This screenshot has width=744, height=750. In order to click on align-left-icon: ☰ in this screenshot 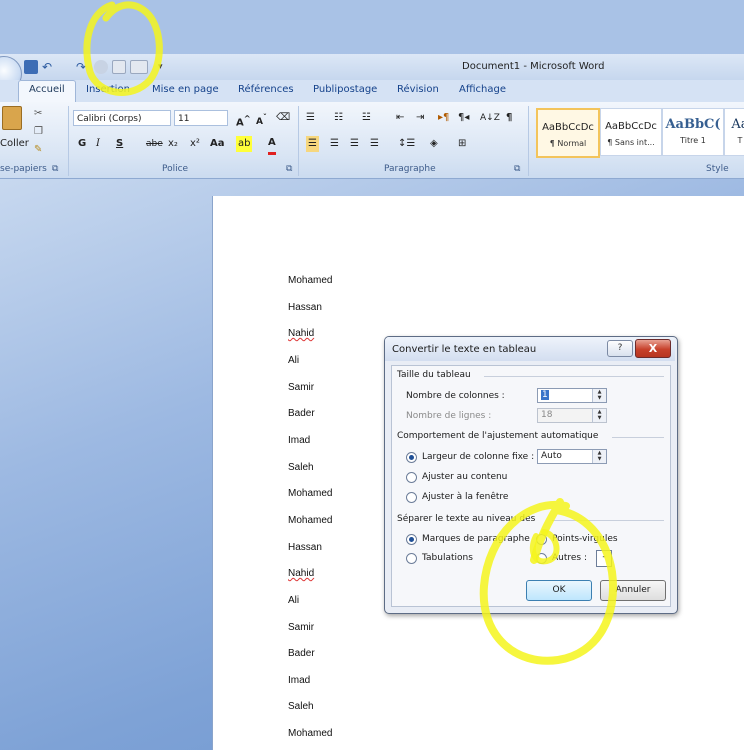, I will do `click(312, 144)`.